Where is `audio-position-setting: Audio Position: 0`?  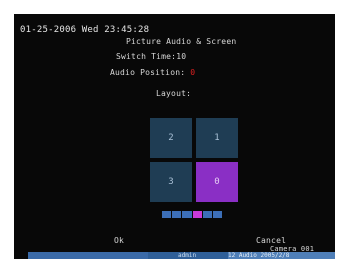
audio-position-setting: Audio Position: 0 is located at coordinates (152, 72).